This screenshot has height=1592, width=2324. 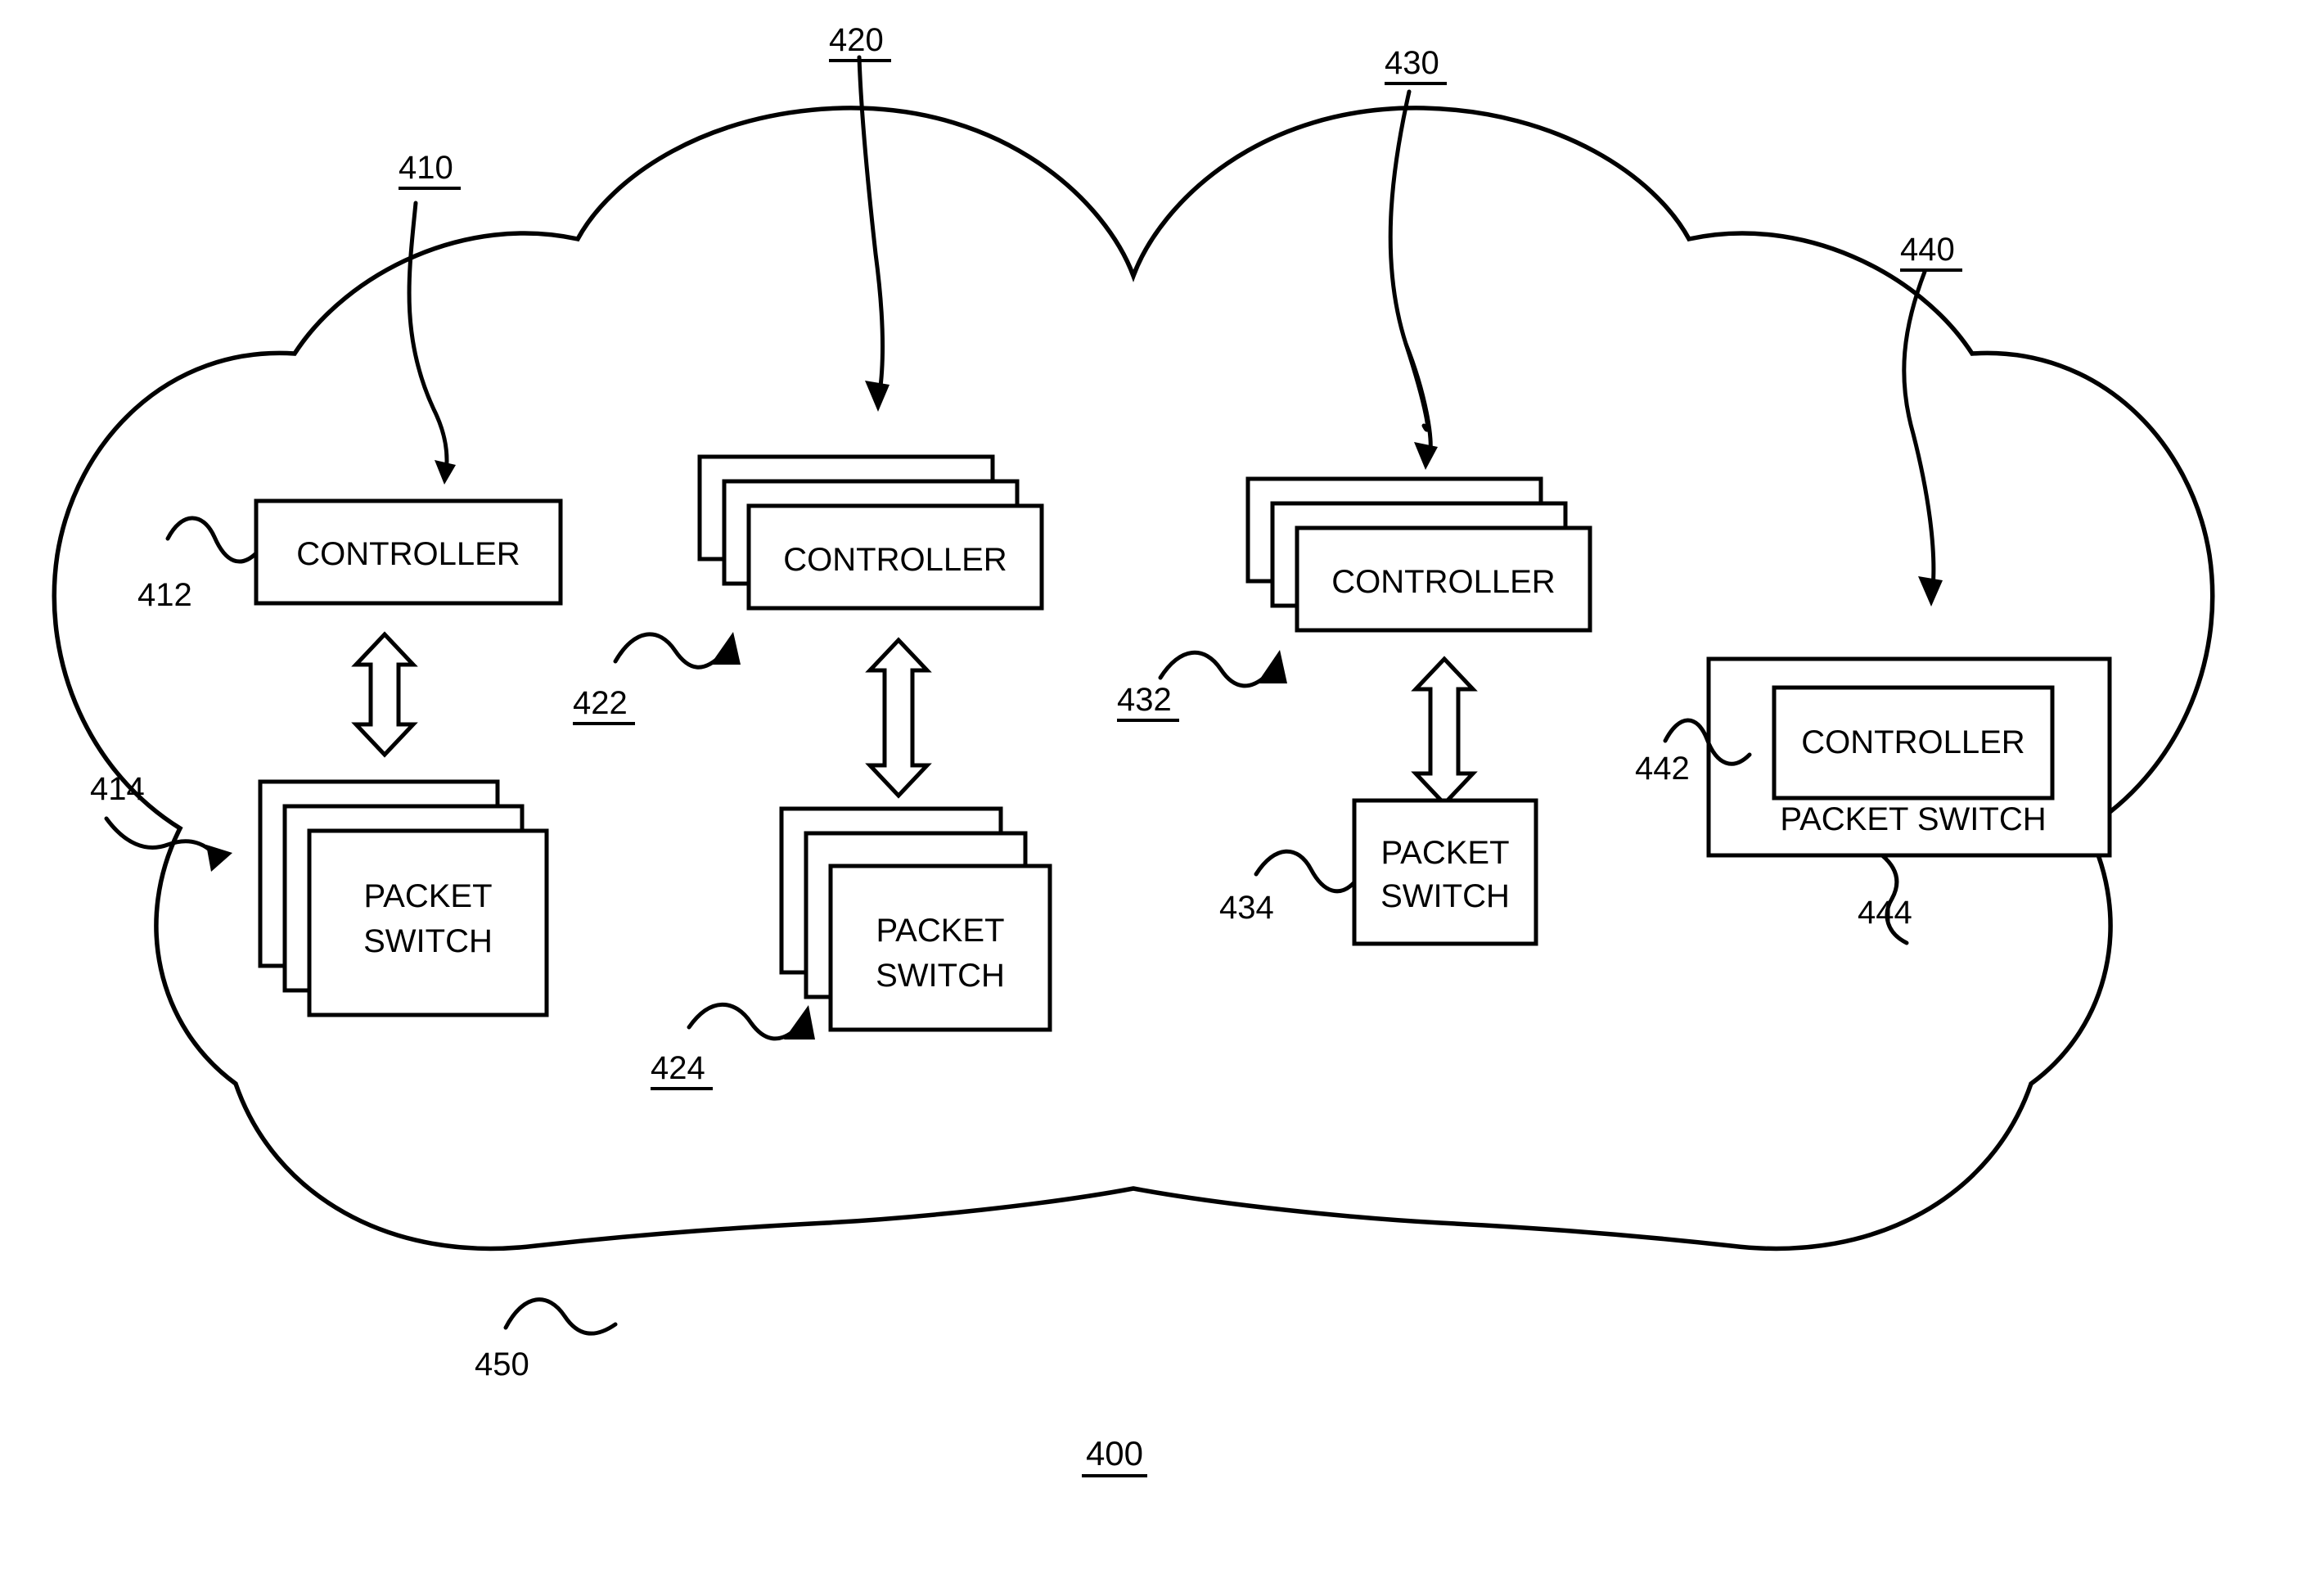 I want to click on controller-label-412: CONTROLLER, so click(x=408, y=554).